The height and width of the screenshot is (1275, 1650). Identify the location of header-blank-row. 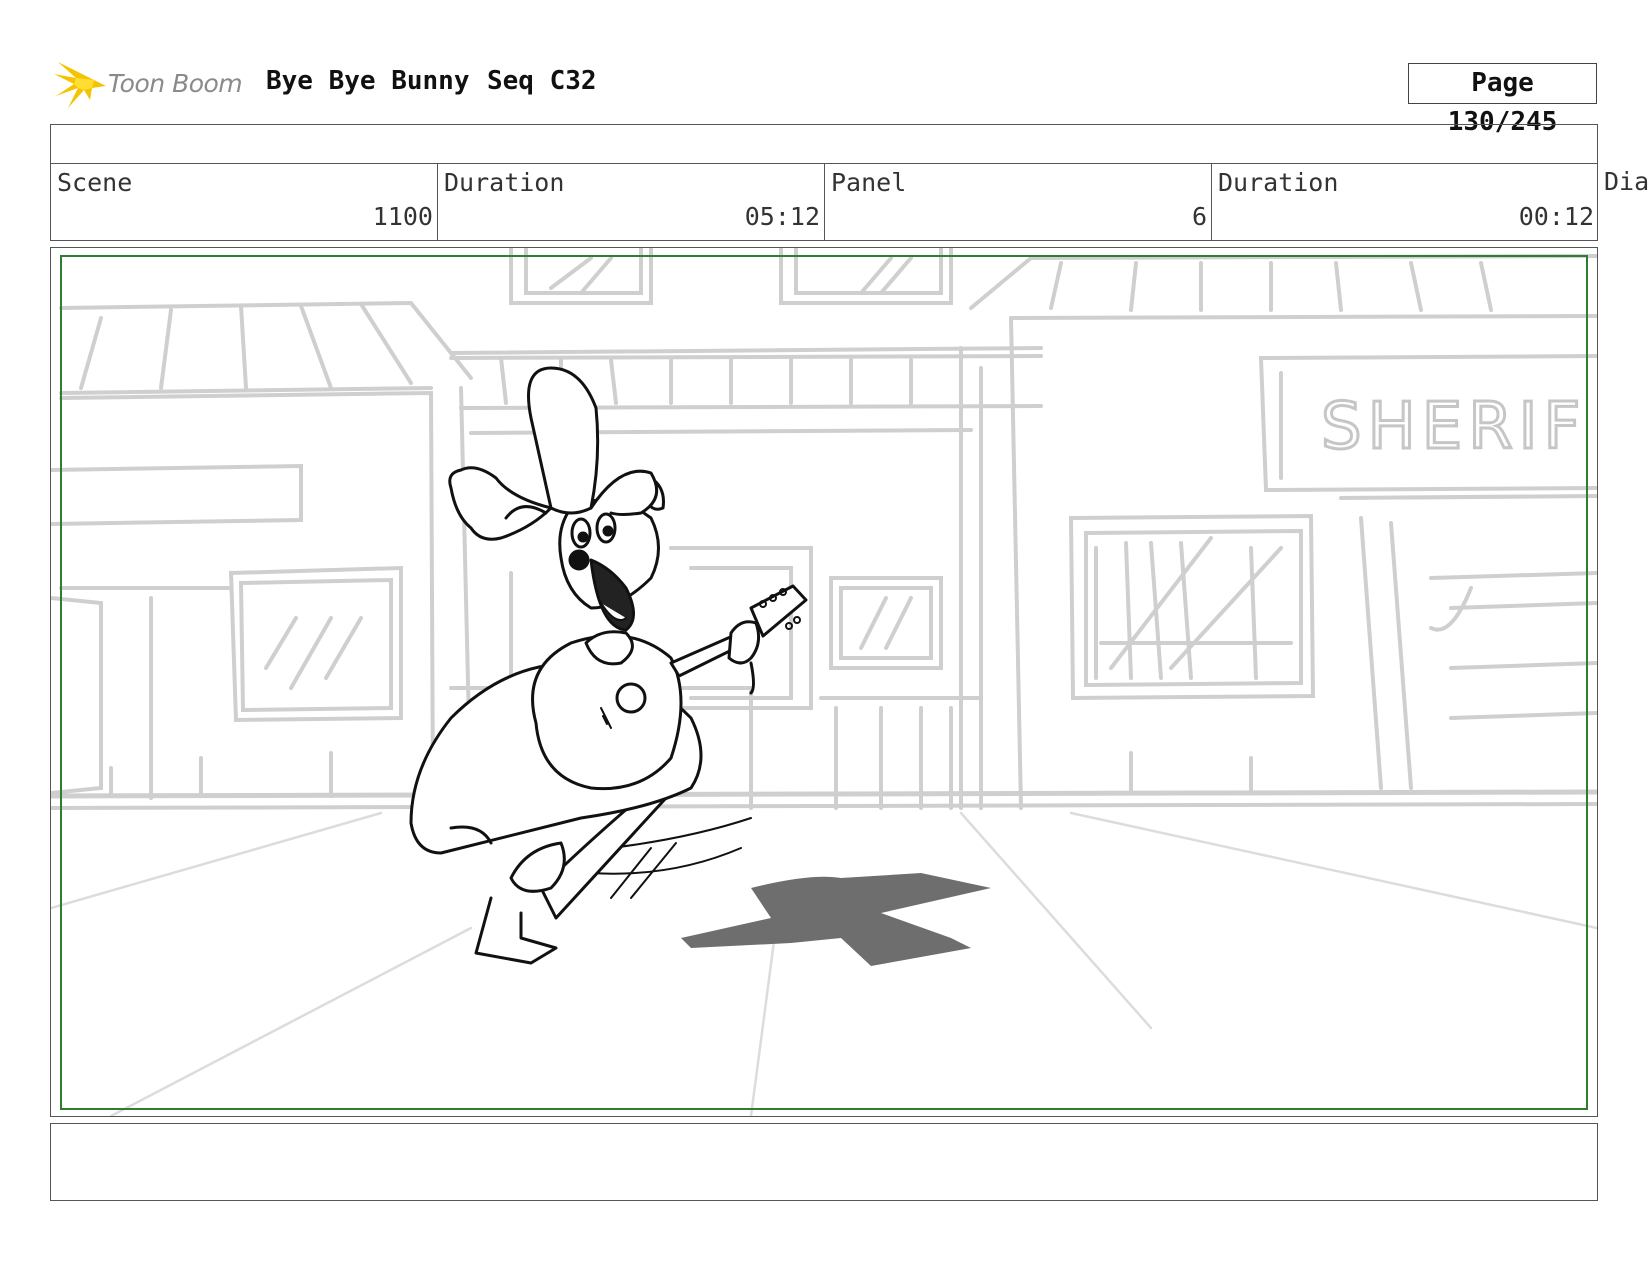
(824, 144).